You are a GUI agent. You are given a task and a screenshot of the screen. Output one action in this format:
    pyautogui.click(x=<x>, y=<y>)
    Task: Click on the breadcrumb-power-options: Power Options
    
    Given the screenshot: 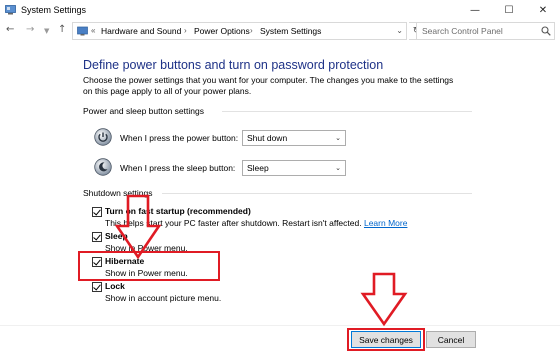 What is the action you would take?
    pyautogui.click(x=222, y=31)
    